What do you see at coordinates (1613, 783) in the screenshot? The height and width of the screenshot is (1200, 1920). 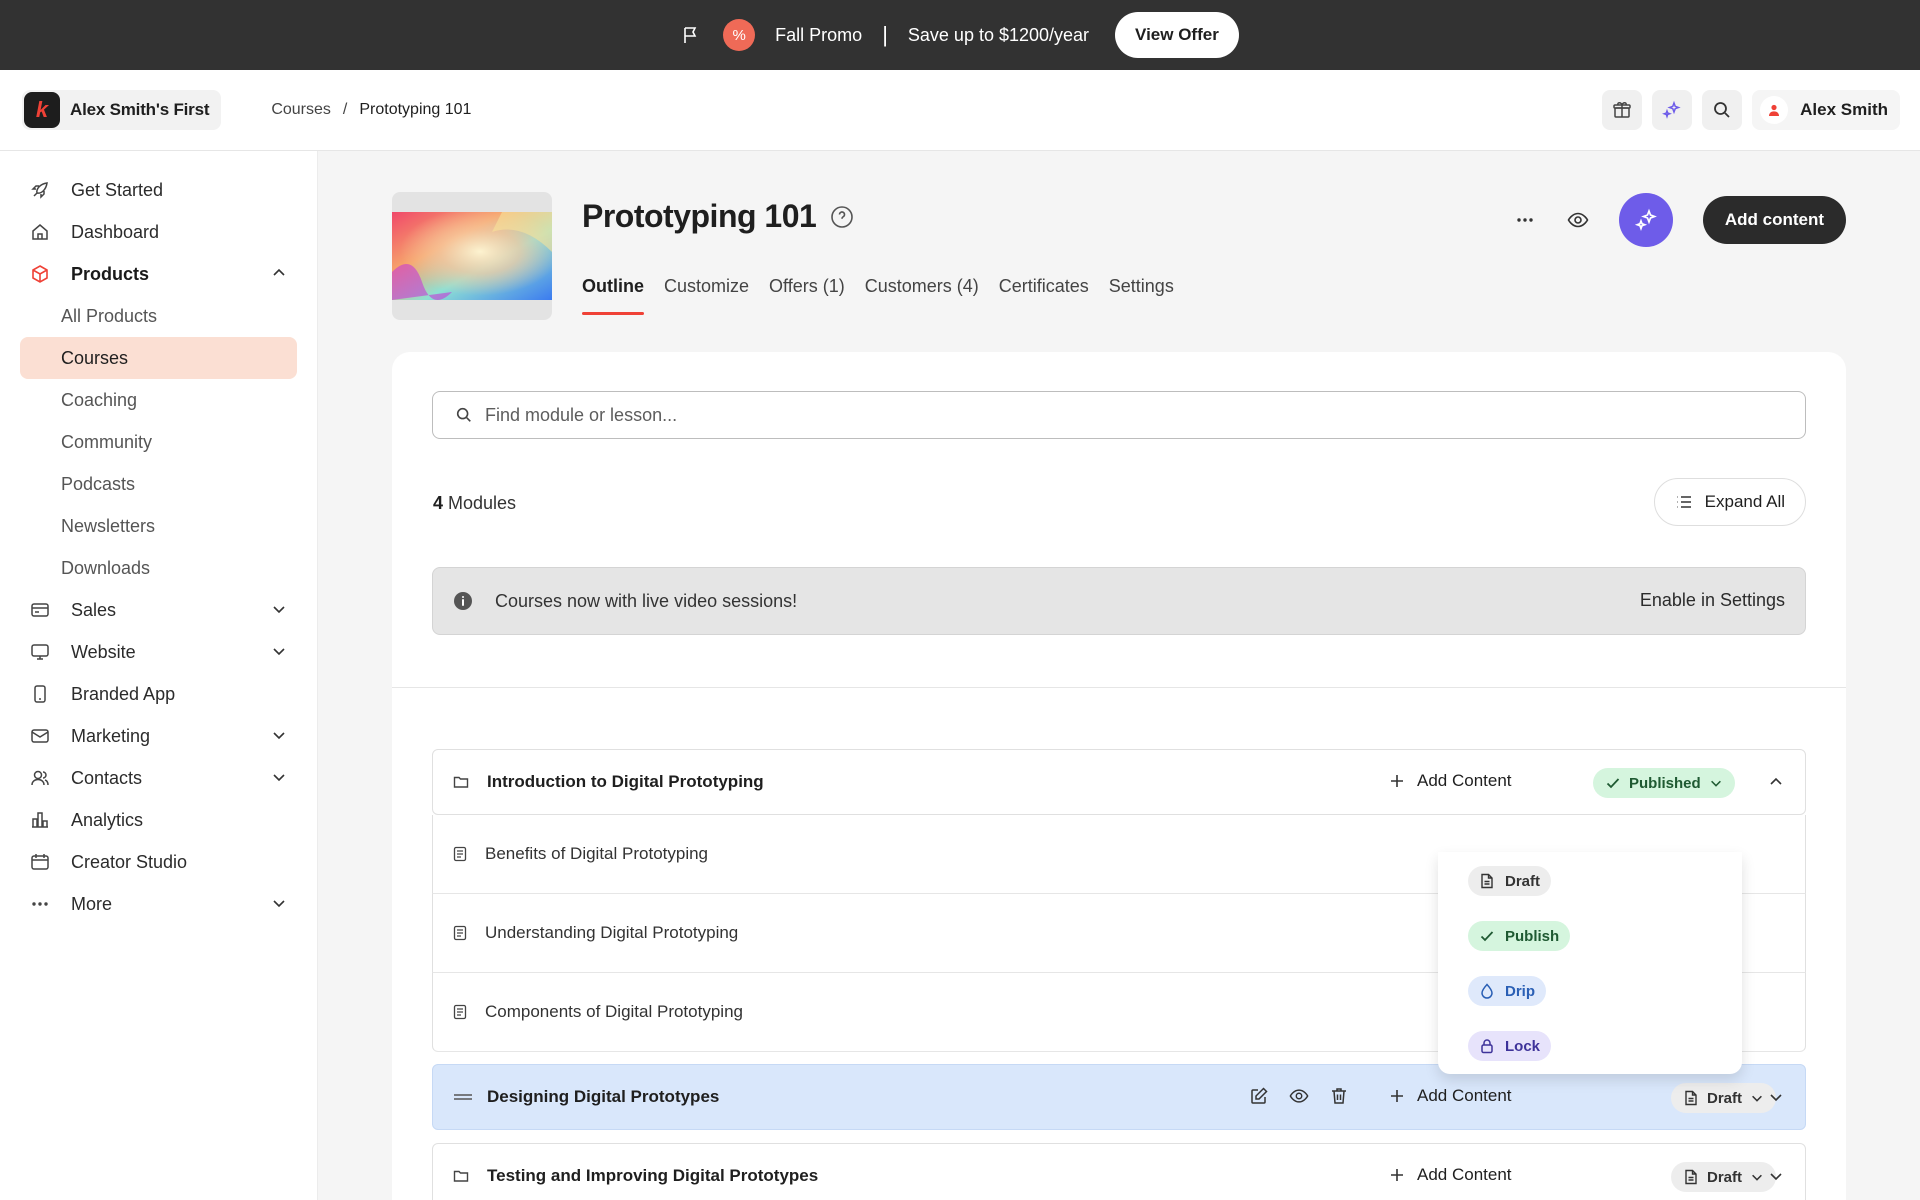 I see `check-icon` at bounding box center [1613, 783].